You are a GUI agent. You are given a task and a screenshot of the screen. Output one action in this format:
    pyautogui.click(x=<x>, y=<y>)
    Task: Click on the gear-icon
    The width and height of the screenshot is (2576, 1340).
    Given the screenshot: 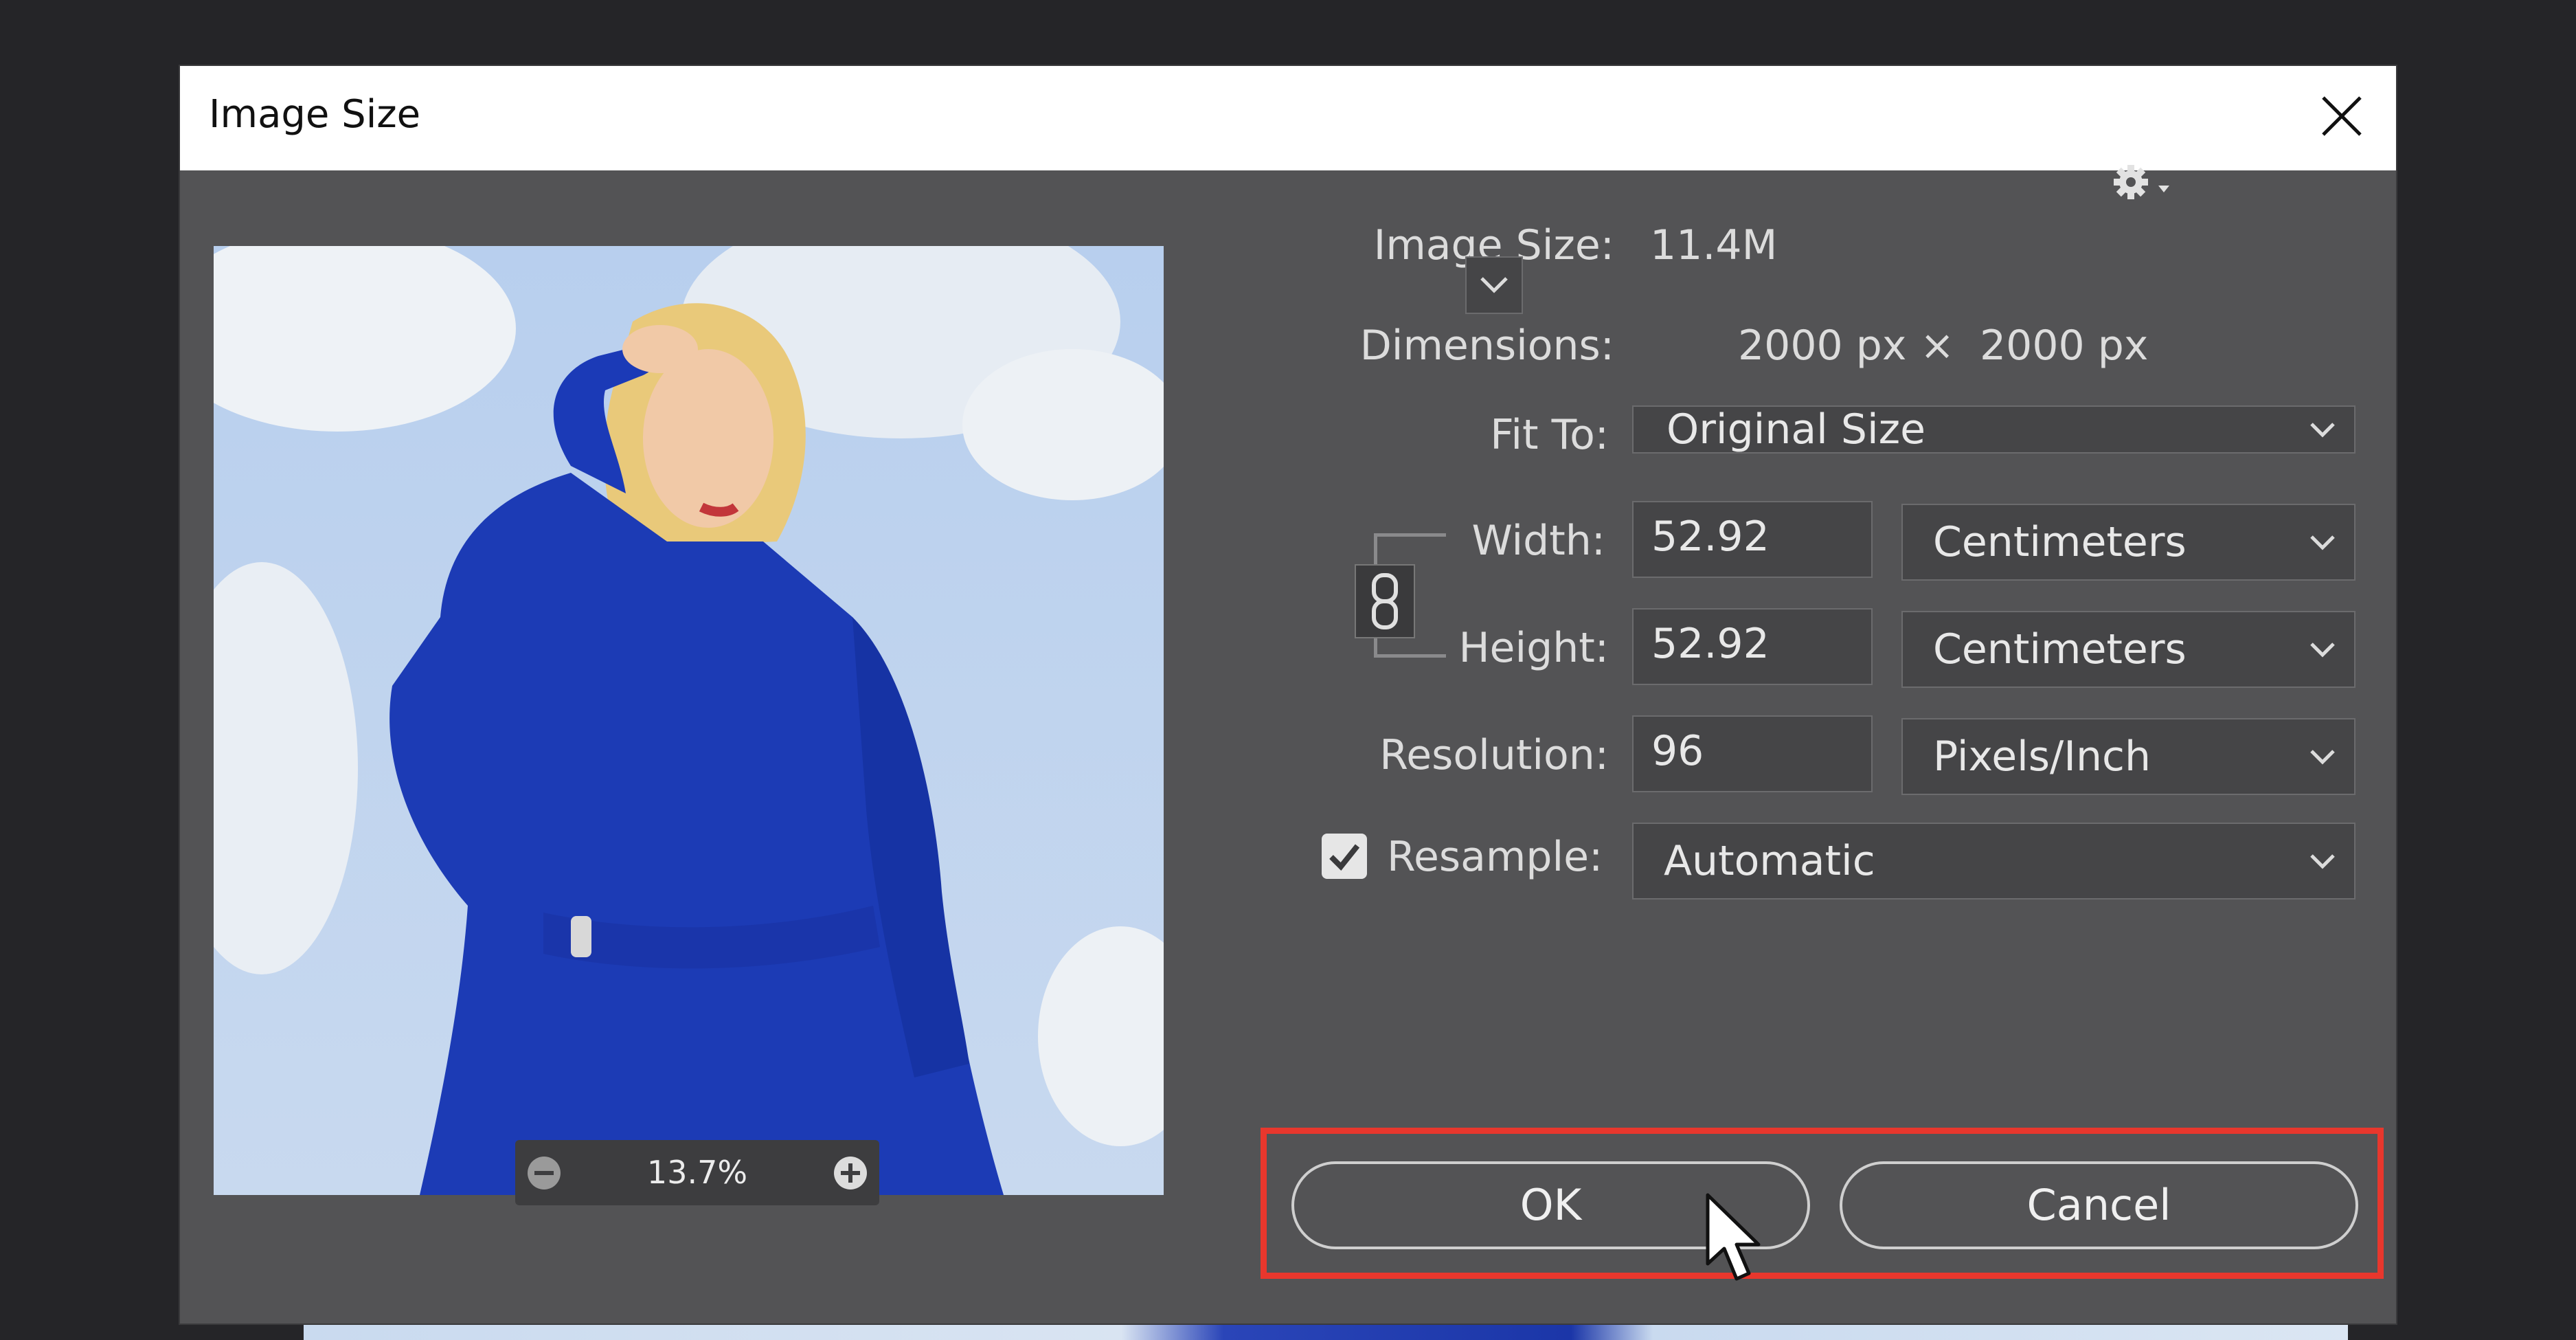 What is the action you would take?
    pyautogui.click(x=2140, y=182)
    